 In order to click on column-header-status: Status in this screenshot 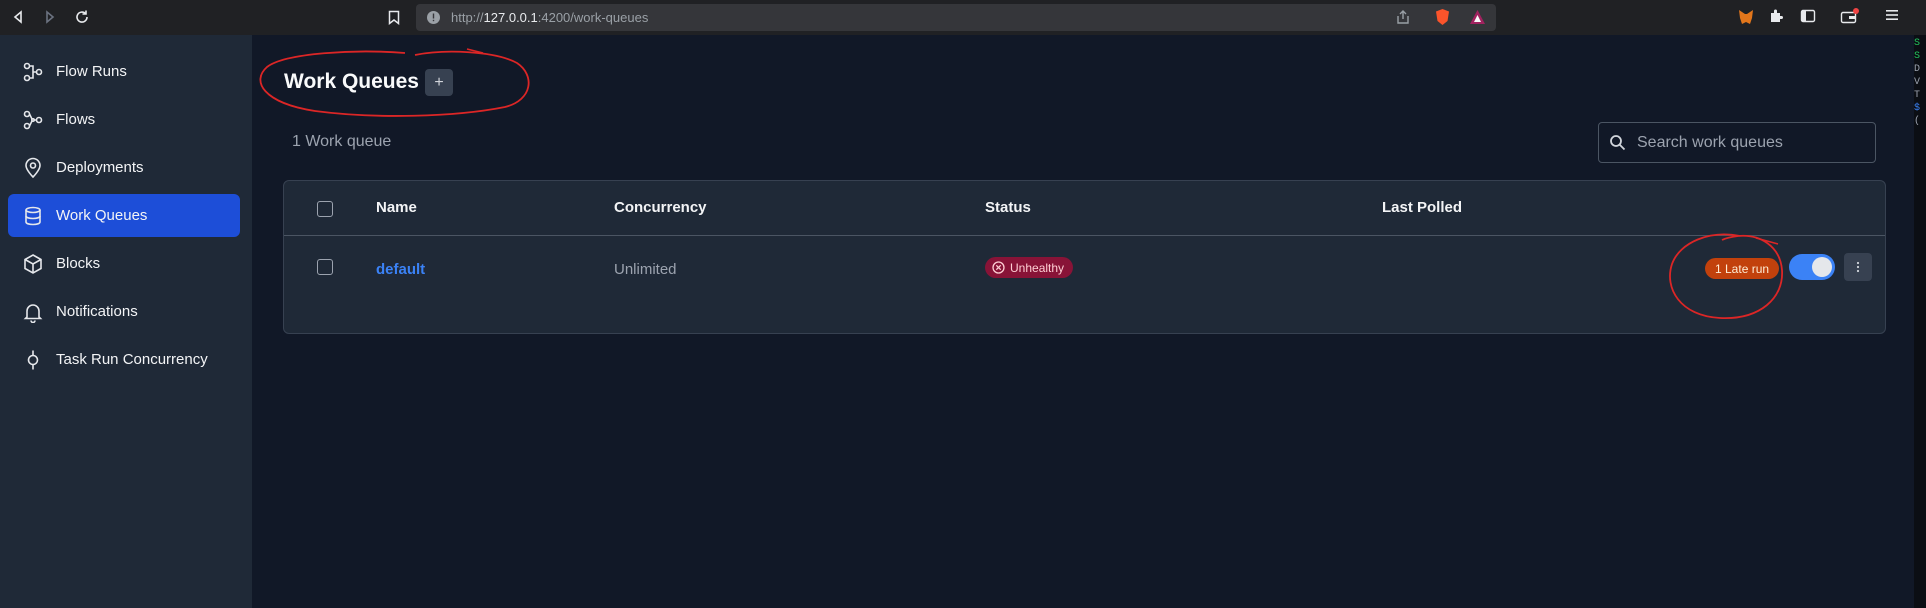, I will do `click(1008, 207)`.